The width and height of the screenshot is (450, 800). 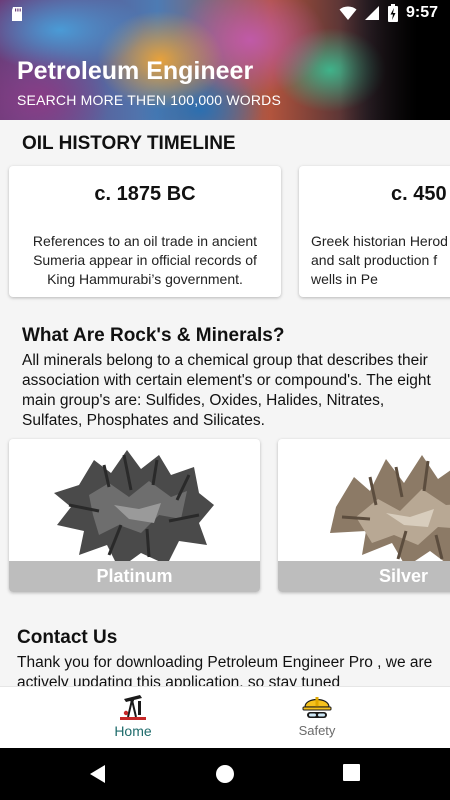 I want to click on system-navigation-bar, so click(x=225, y=774).